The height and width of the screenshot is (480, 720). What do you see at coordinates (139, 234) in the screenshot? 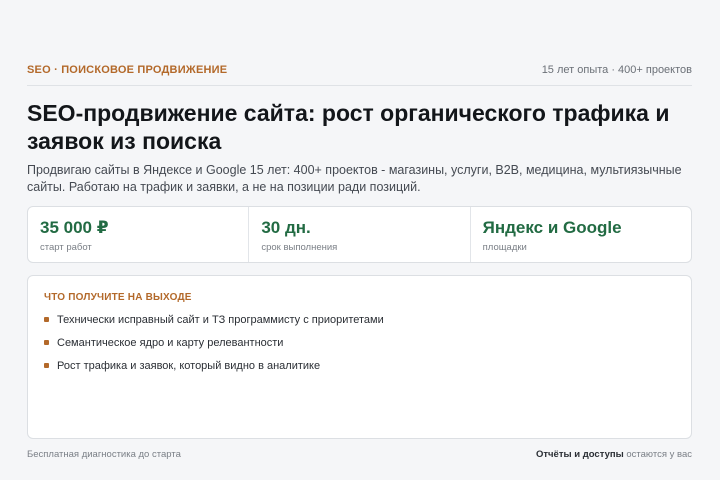
I see `stat-price: 35 000 ₽ старт работ` at bounding box center [139, 234].